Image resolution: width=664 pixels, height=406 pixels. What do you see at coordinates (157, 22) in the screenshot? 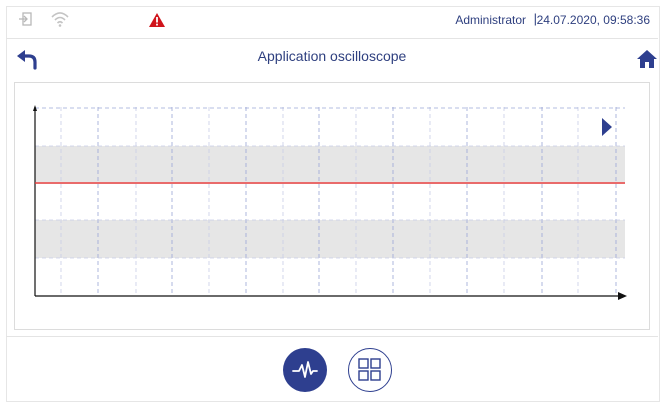
I see `alarm-warning-icon` at bounding box center [157, 22].